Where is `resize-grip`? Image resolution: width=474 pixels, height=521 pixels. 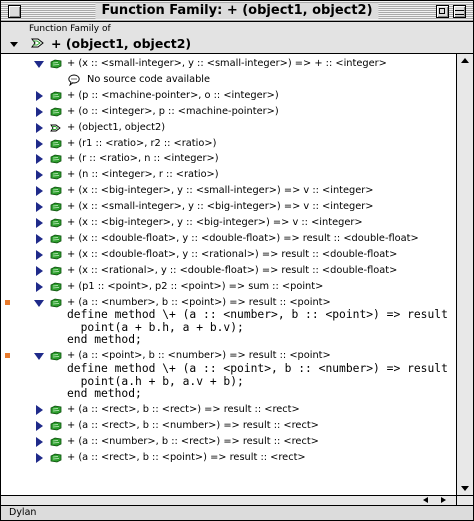
resize-grip is located at coordinates (464, 500).